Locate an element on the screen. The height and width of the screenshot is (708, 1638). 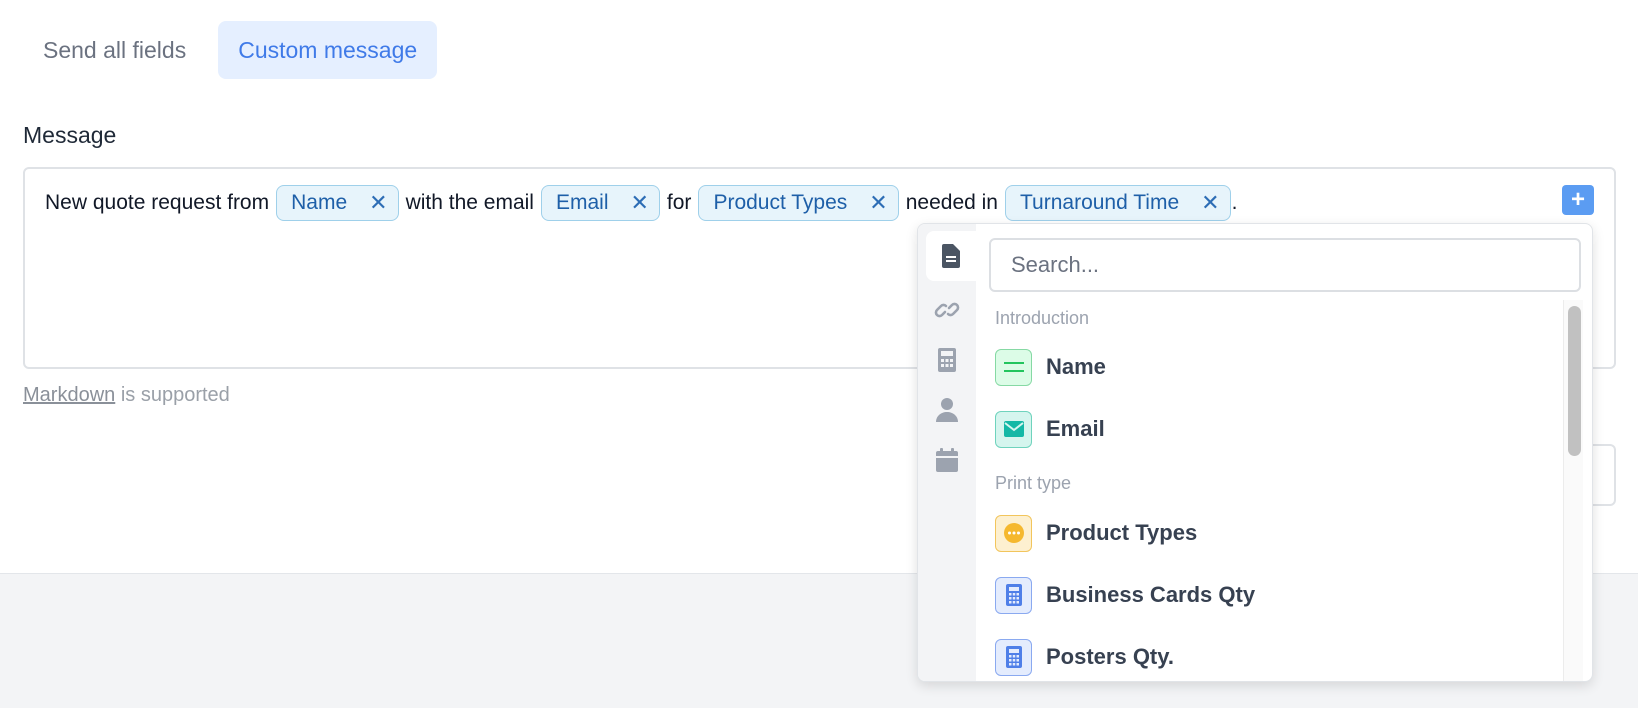
message-text: with the email is located at coordinates (469, 202).